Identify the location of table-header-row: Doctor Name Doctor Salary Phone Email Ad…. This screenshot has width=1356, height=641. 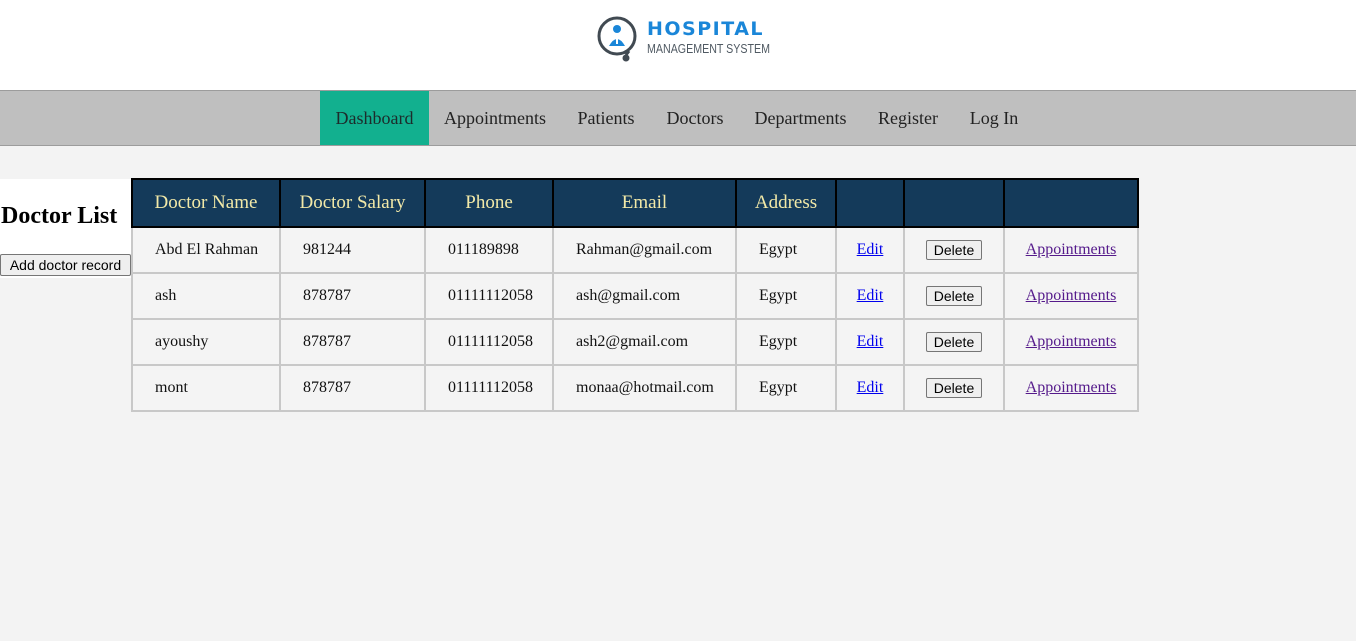
(635, 203).